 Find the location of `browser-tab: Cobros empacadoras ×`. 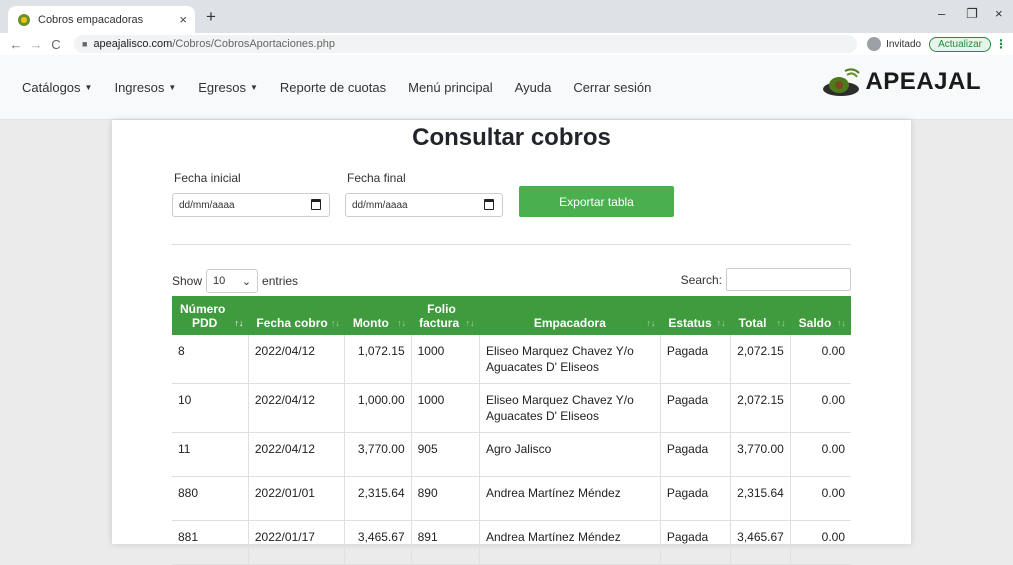

browser-tab: Cobros empacadoras × is located at coordinates (101, 19).